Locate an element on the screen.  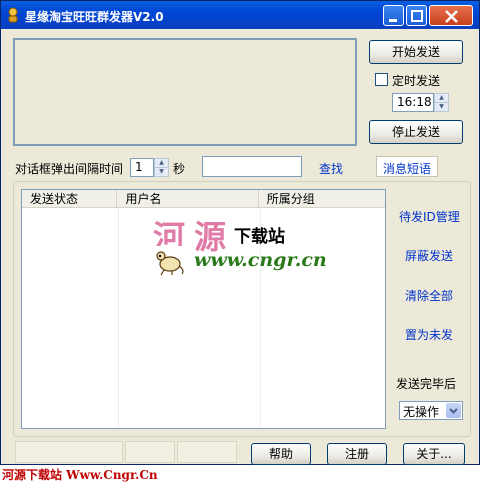
close-button is located at coordinates (451, 15).